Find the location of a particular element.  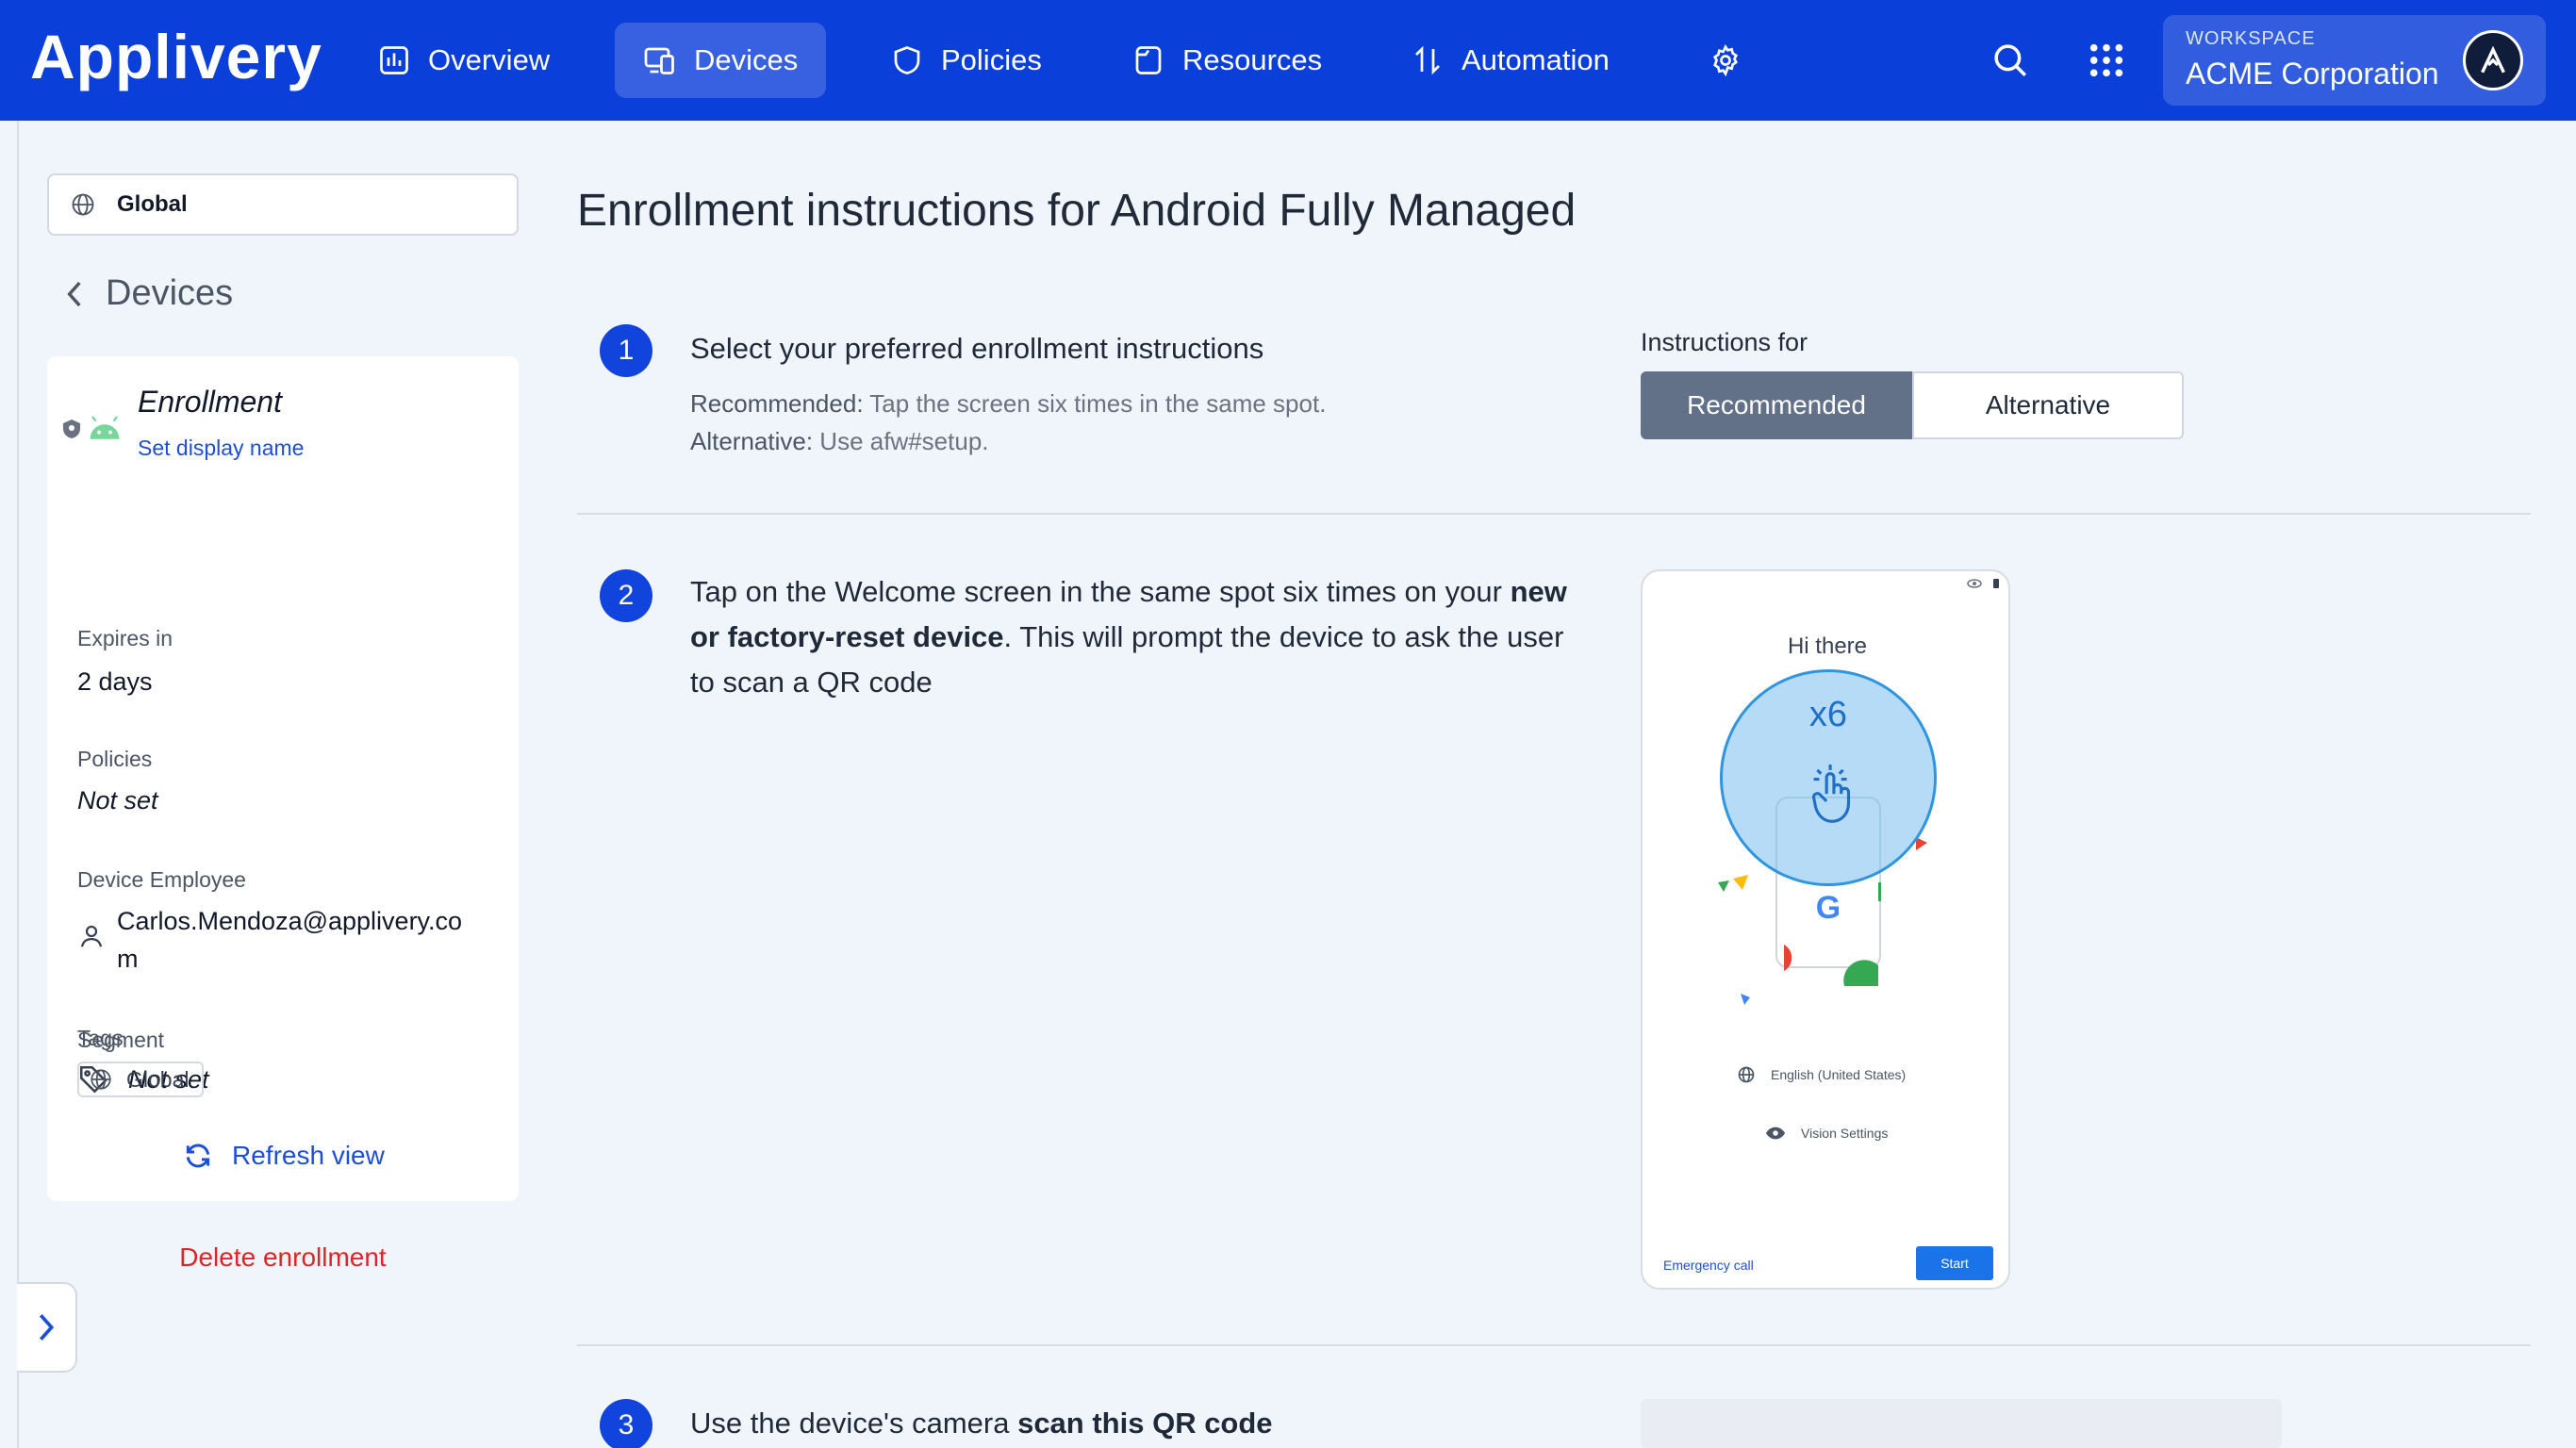

workspace-logo-icon is located at coordinates (2493, 59).